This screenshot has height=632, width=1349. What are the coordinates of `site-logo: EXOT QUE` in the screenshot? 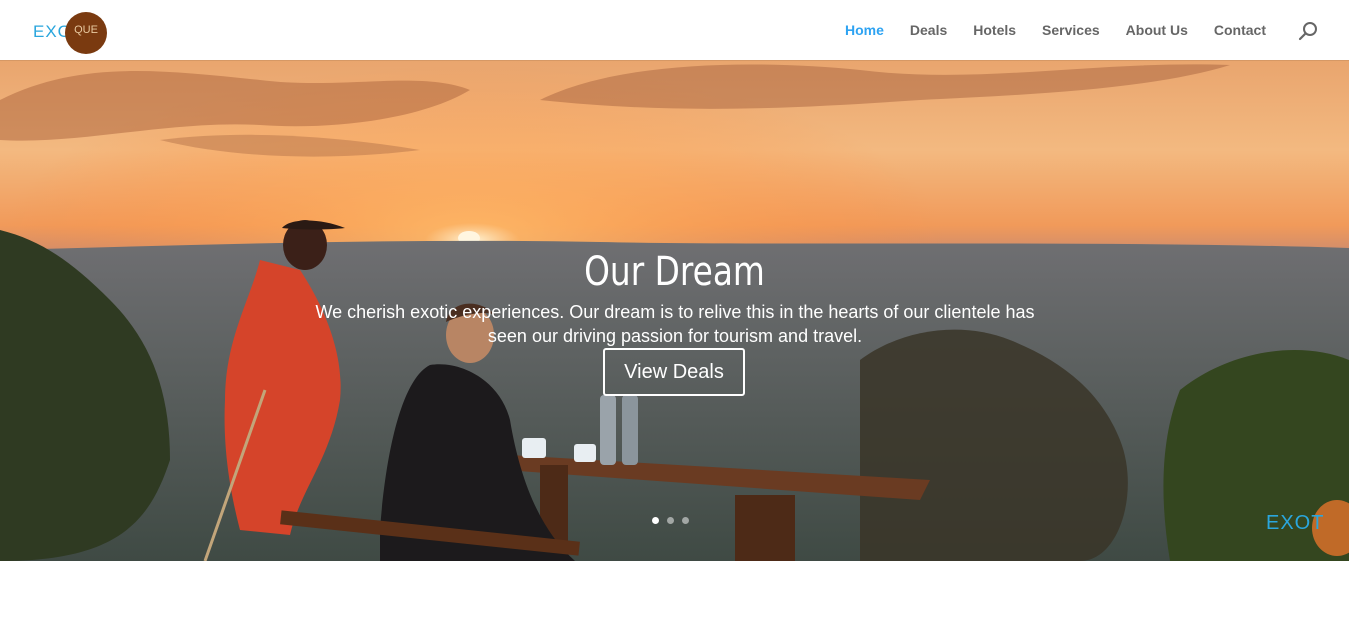 It's located at (73, 32).